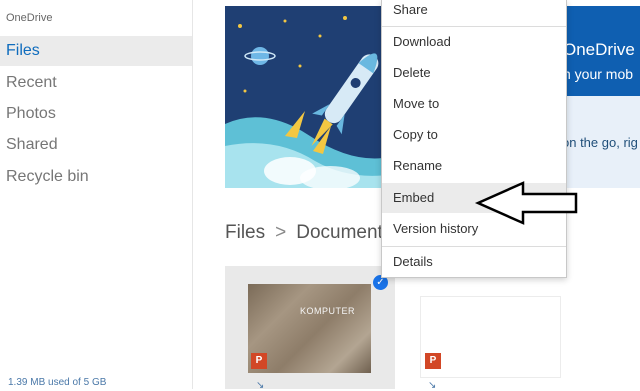 Image resolution: width=640 pixels, height=391 pixels. I want to click on sidebar-item-files: Files, so click(96, 51).